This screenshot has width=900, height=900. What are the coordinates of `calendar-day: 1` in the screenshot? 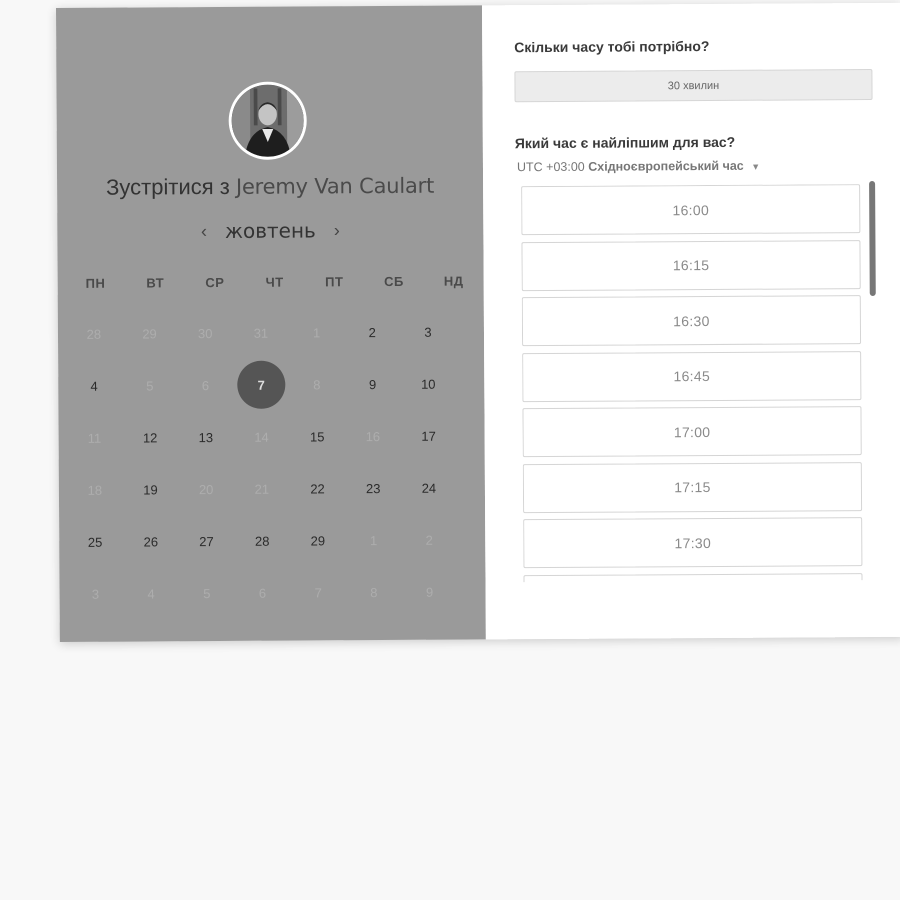 It's located at (374, 540).